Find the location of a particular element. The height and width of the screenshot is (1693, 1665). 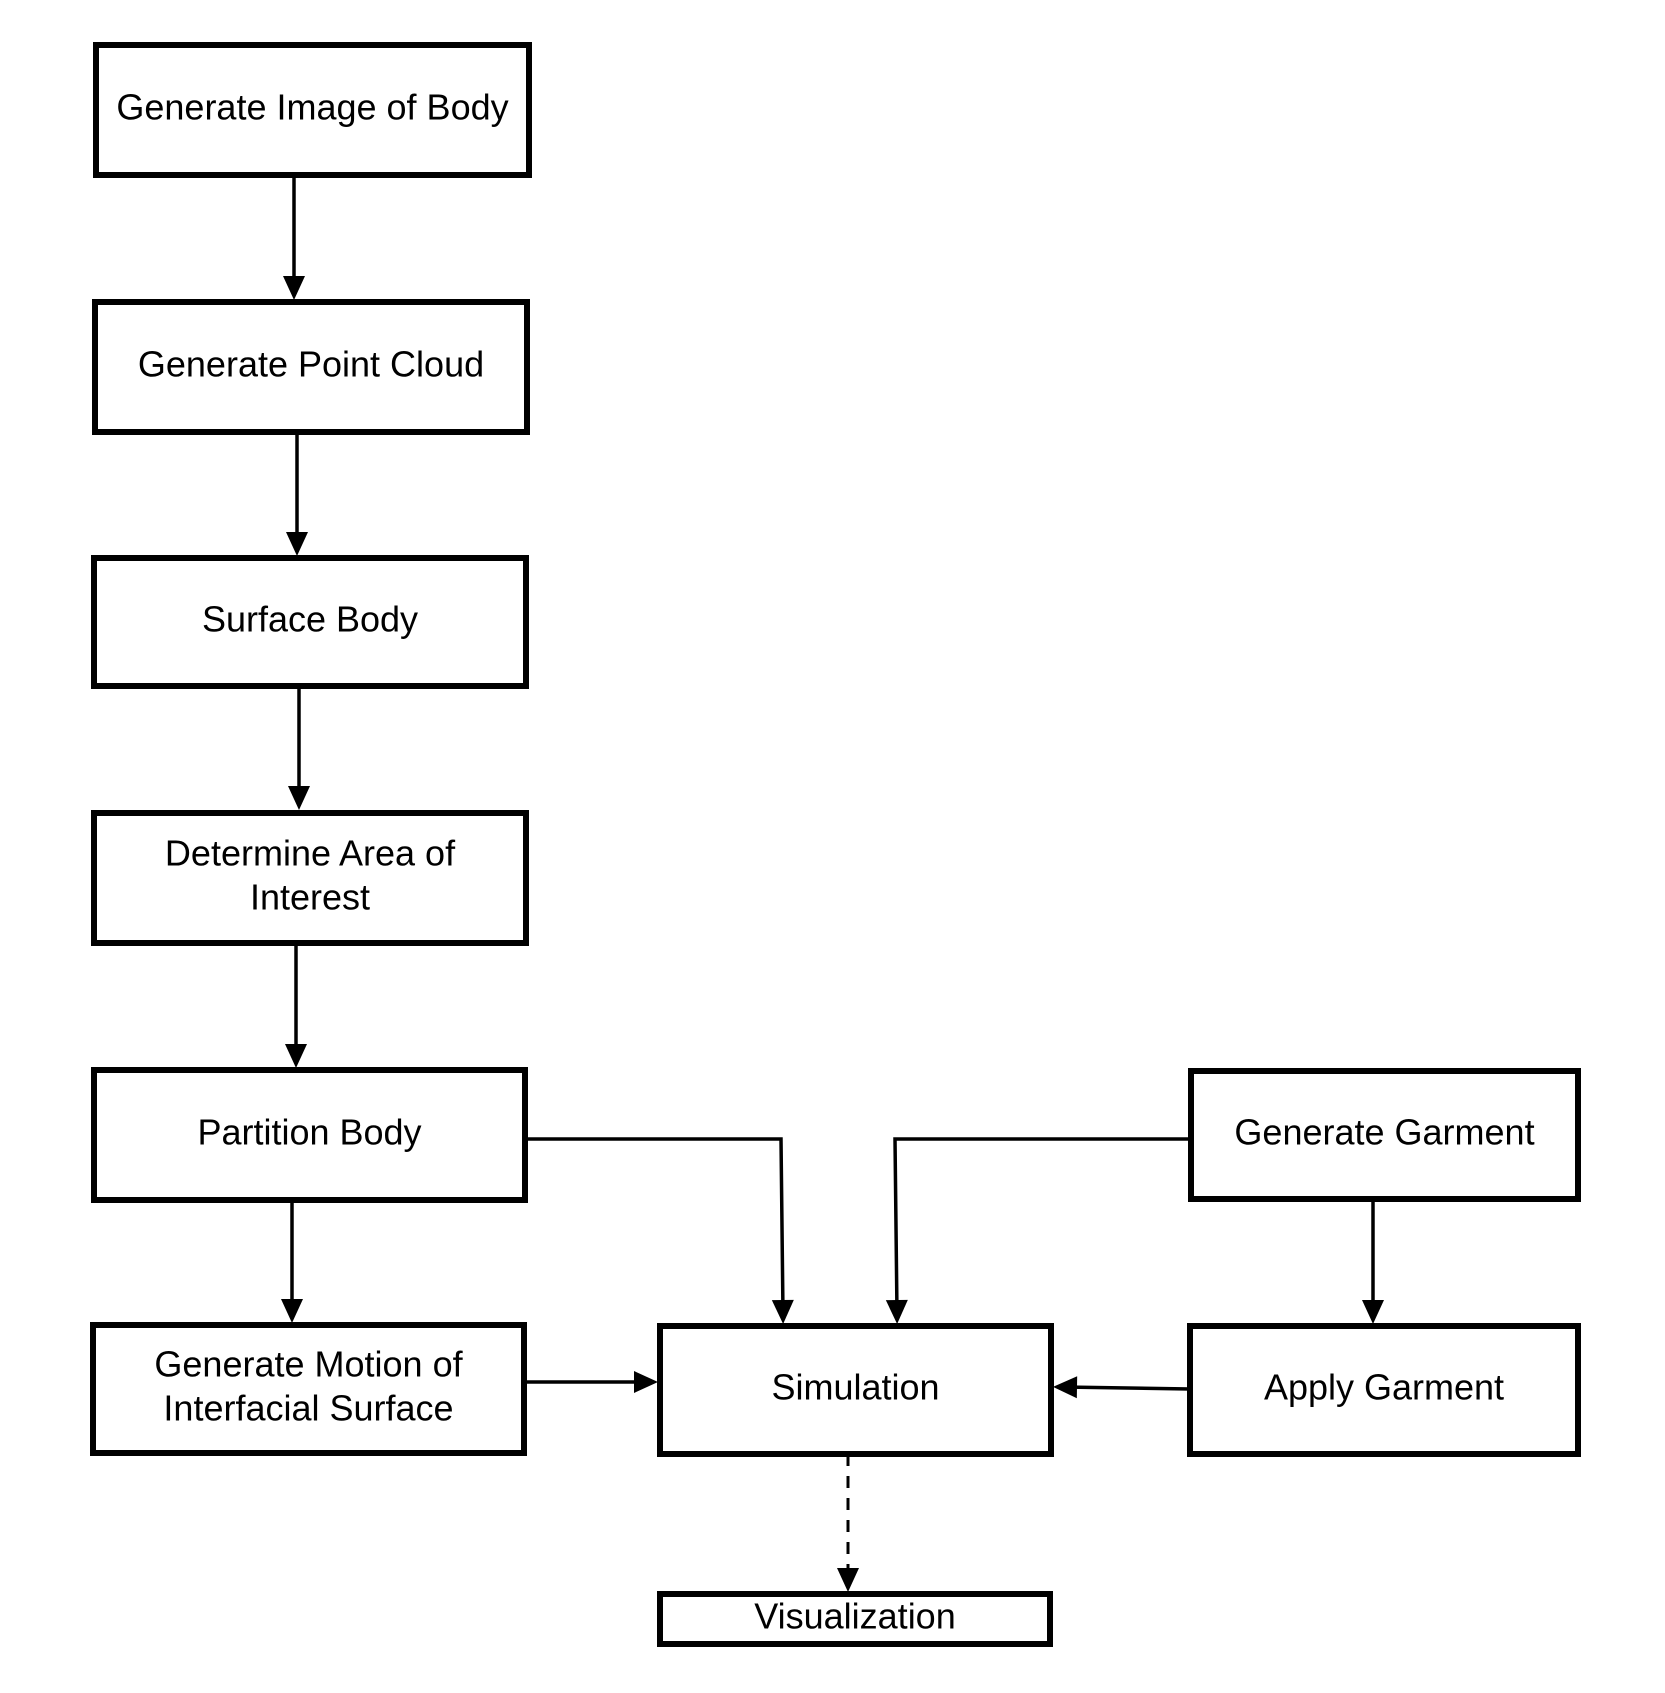

edge-apply_garment-to-simulation is located at coordinates (1122, 1387).